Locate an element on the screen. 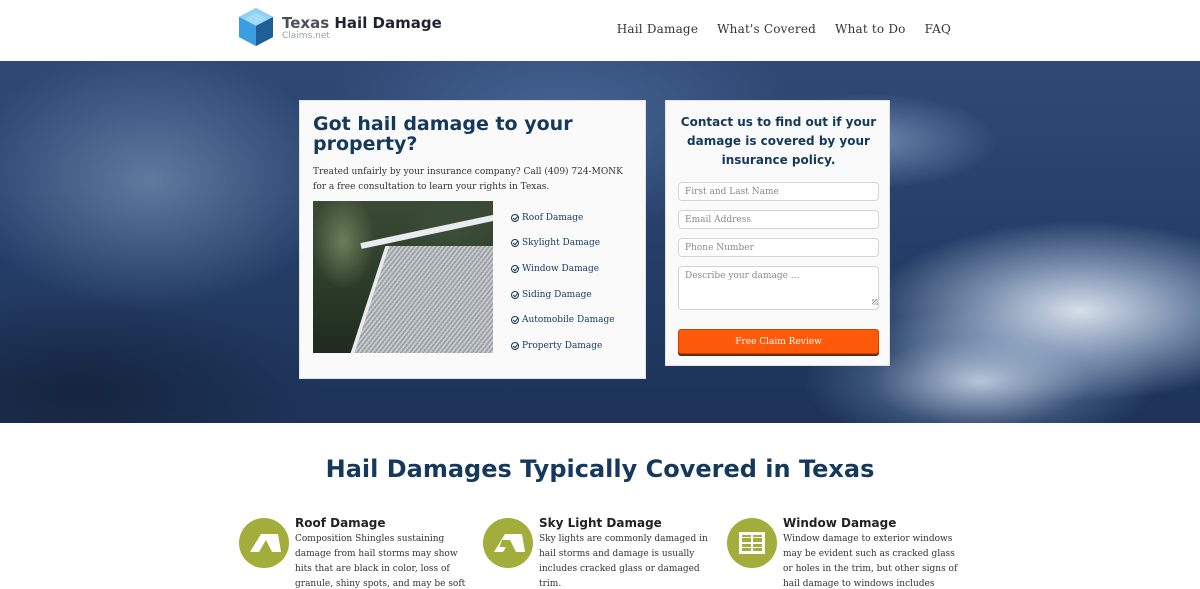 The height and width of the screenshot is (589, 1200). roof-icon is located at coordinates (264, 543).